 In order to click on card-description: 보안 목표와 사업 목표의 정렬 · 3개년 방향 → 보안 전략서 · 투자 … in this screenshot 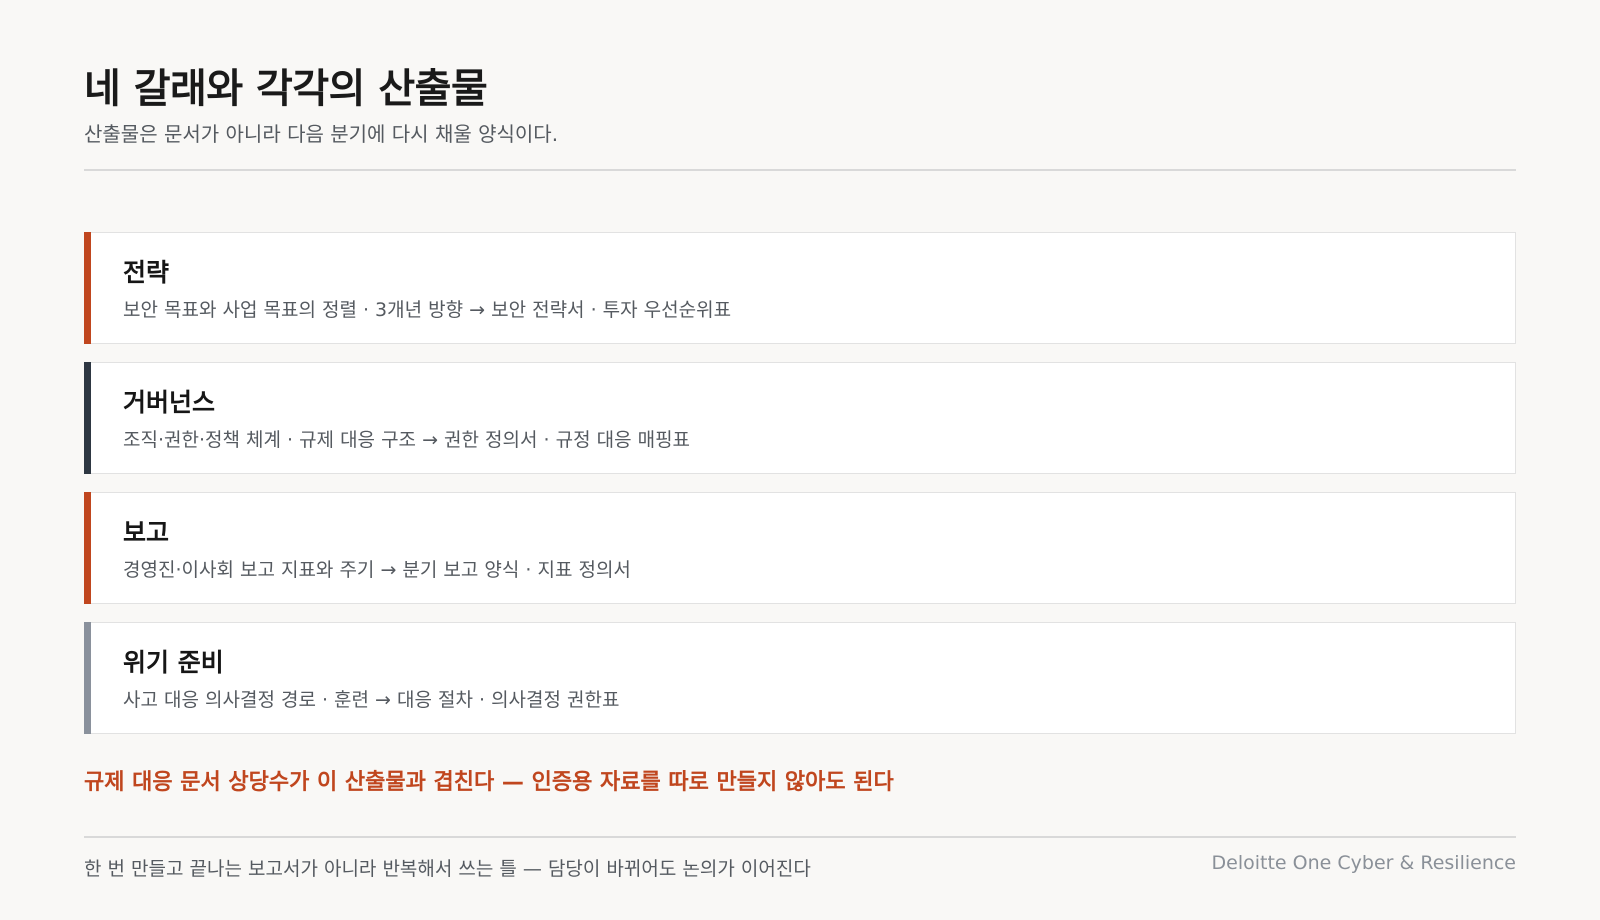, I will do `click(427, 310)`.